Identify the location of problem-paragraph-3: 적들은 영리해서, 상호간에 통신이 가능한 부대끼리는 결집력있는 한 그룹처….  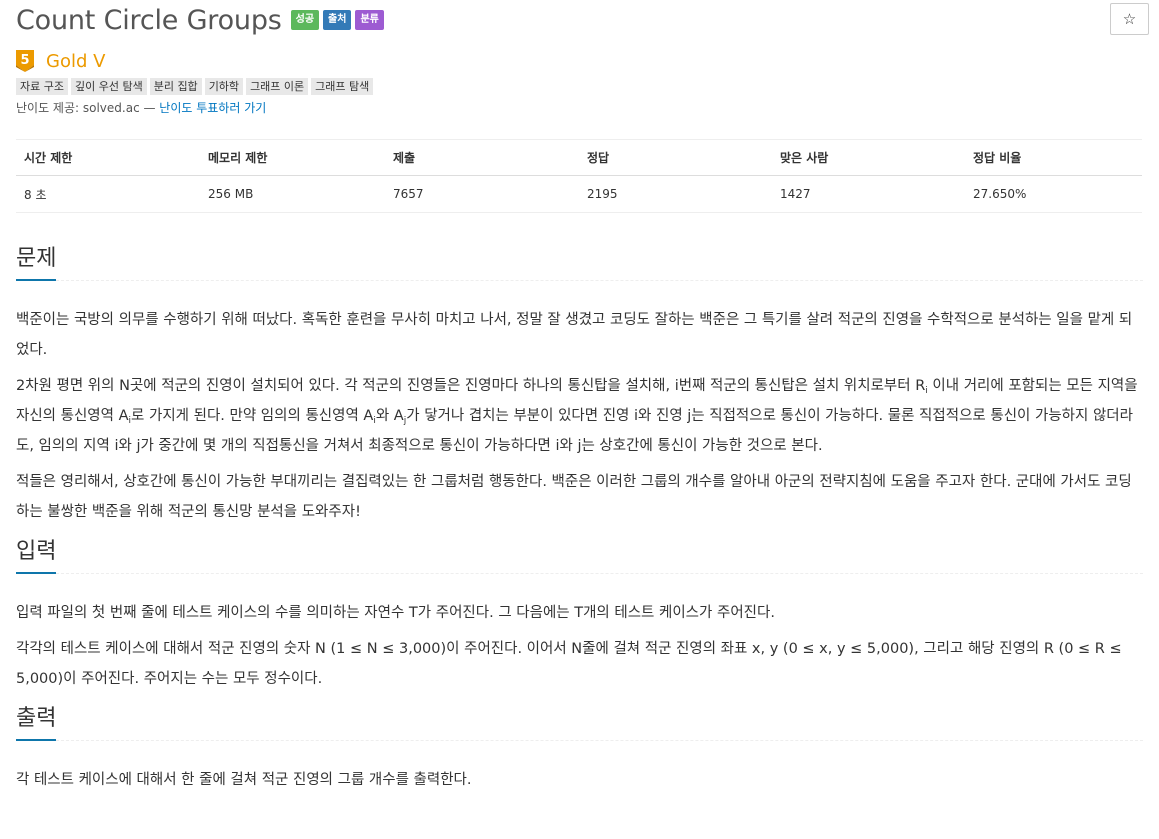
(574, 497).